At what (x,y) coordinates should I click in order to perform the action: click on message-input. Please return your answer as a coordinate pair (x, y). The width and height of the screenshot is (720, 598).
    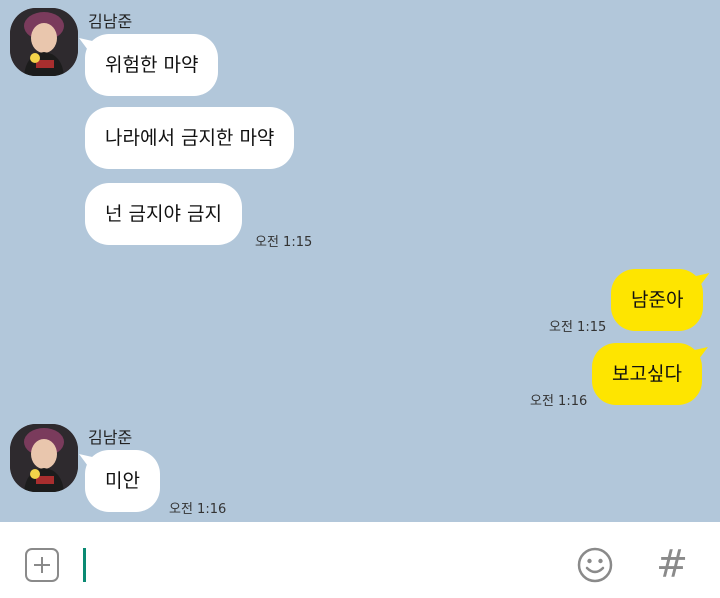
    Looking at the image, I should click on (84, 565).